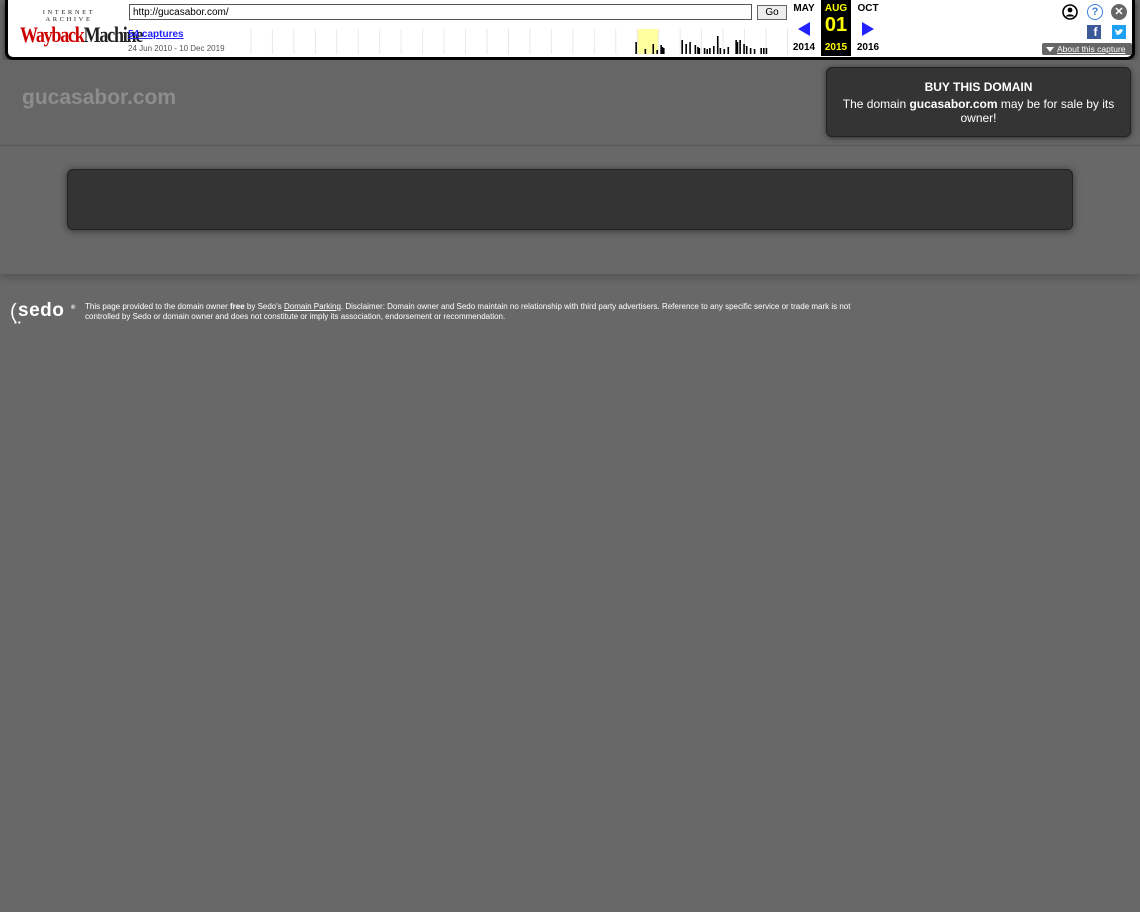 This screenshot has height=912, width=1140. What do you see at coordinates (99, 98) in the screenshot?
I see `domain-title: gucasabor.com` at bounding box center [99, 98].